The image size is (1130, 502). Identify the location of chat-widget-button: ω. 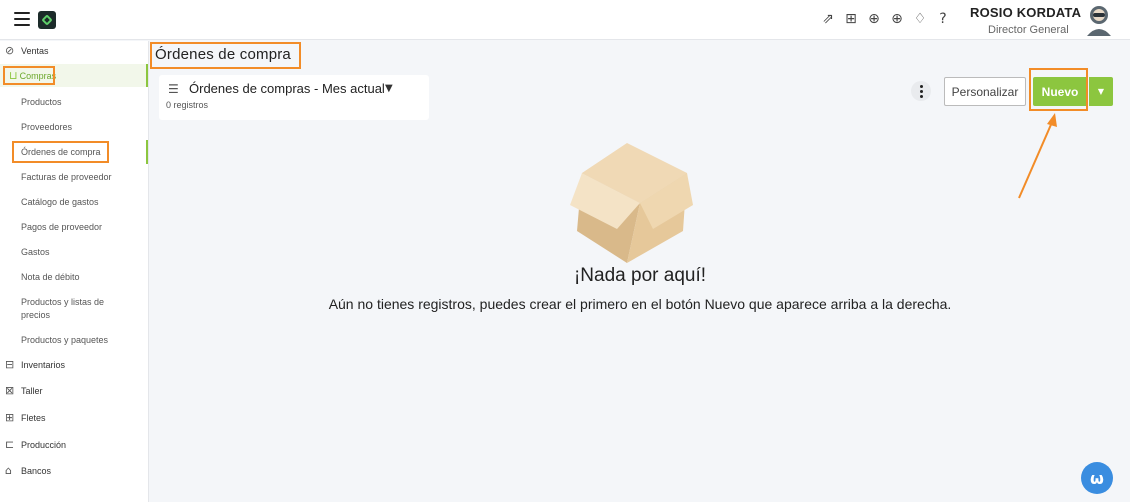
(1097, 478).